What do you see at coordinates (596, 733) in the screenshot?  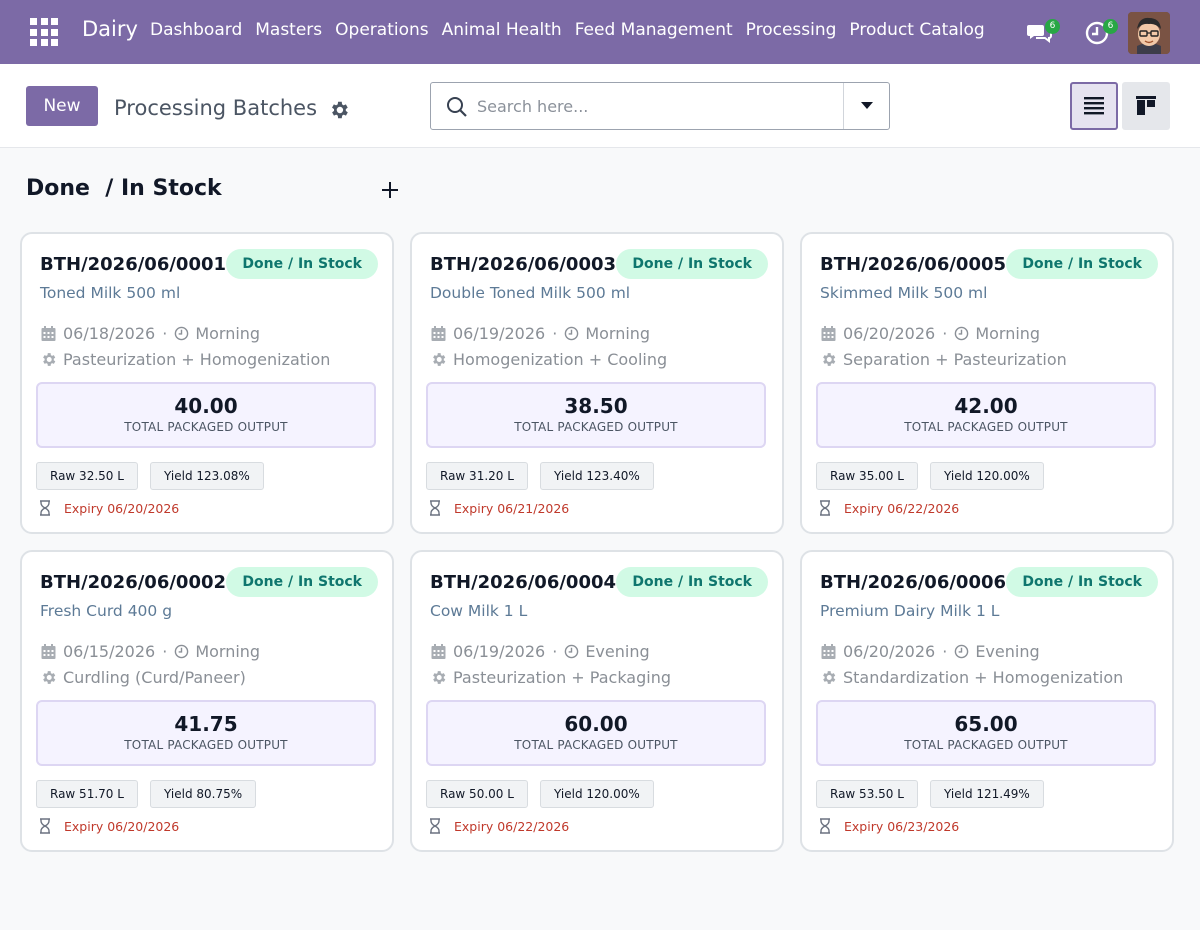 I see `packaged-output-box: 60.00 TOTAL PACKAGED OUTPUT` at bounding box center [596, 733].